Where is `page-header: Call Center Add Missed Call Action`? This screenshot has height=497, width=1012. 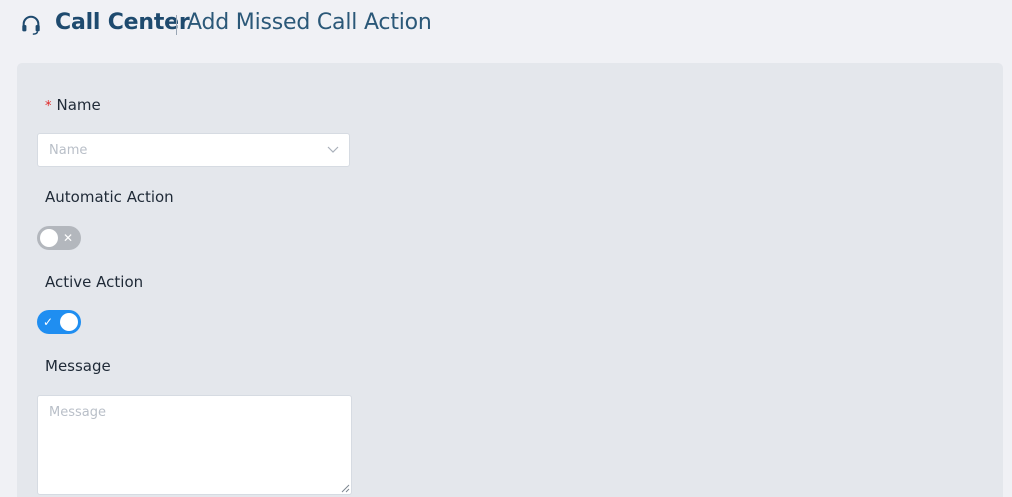
page-header: Call Center Add Missed Call Action is located at coordinates (506, 26).